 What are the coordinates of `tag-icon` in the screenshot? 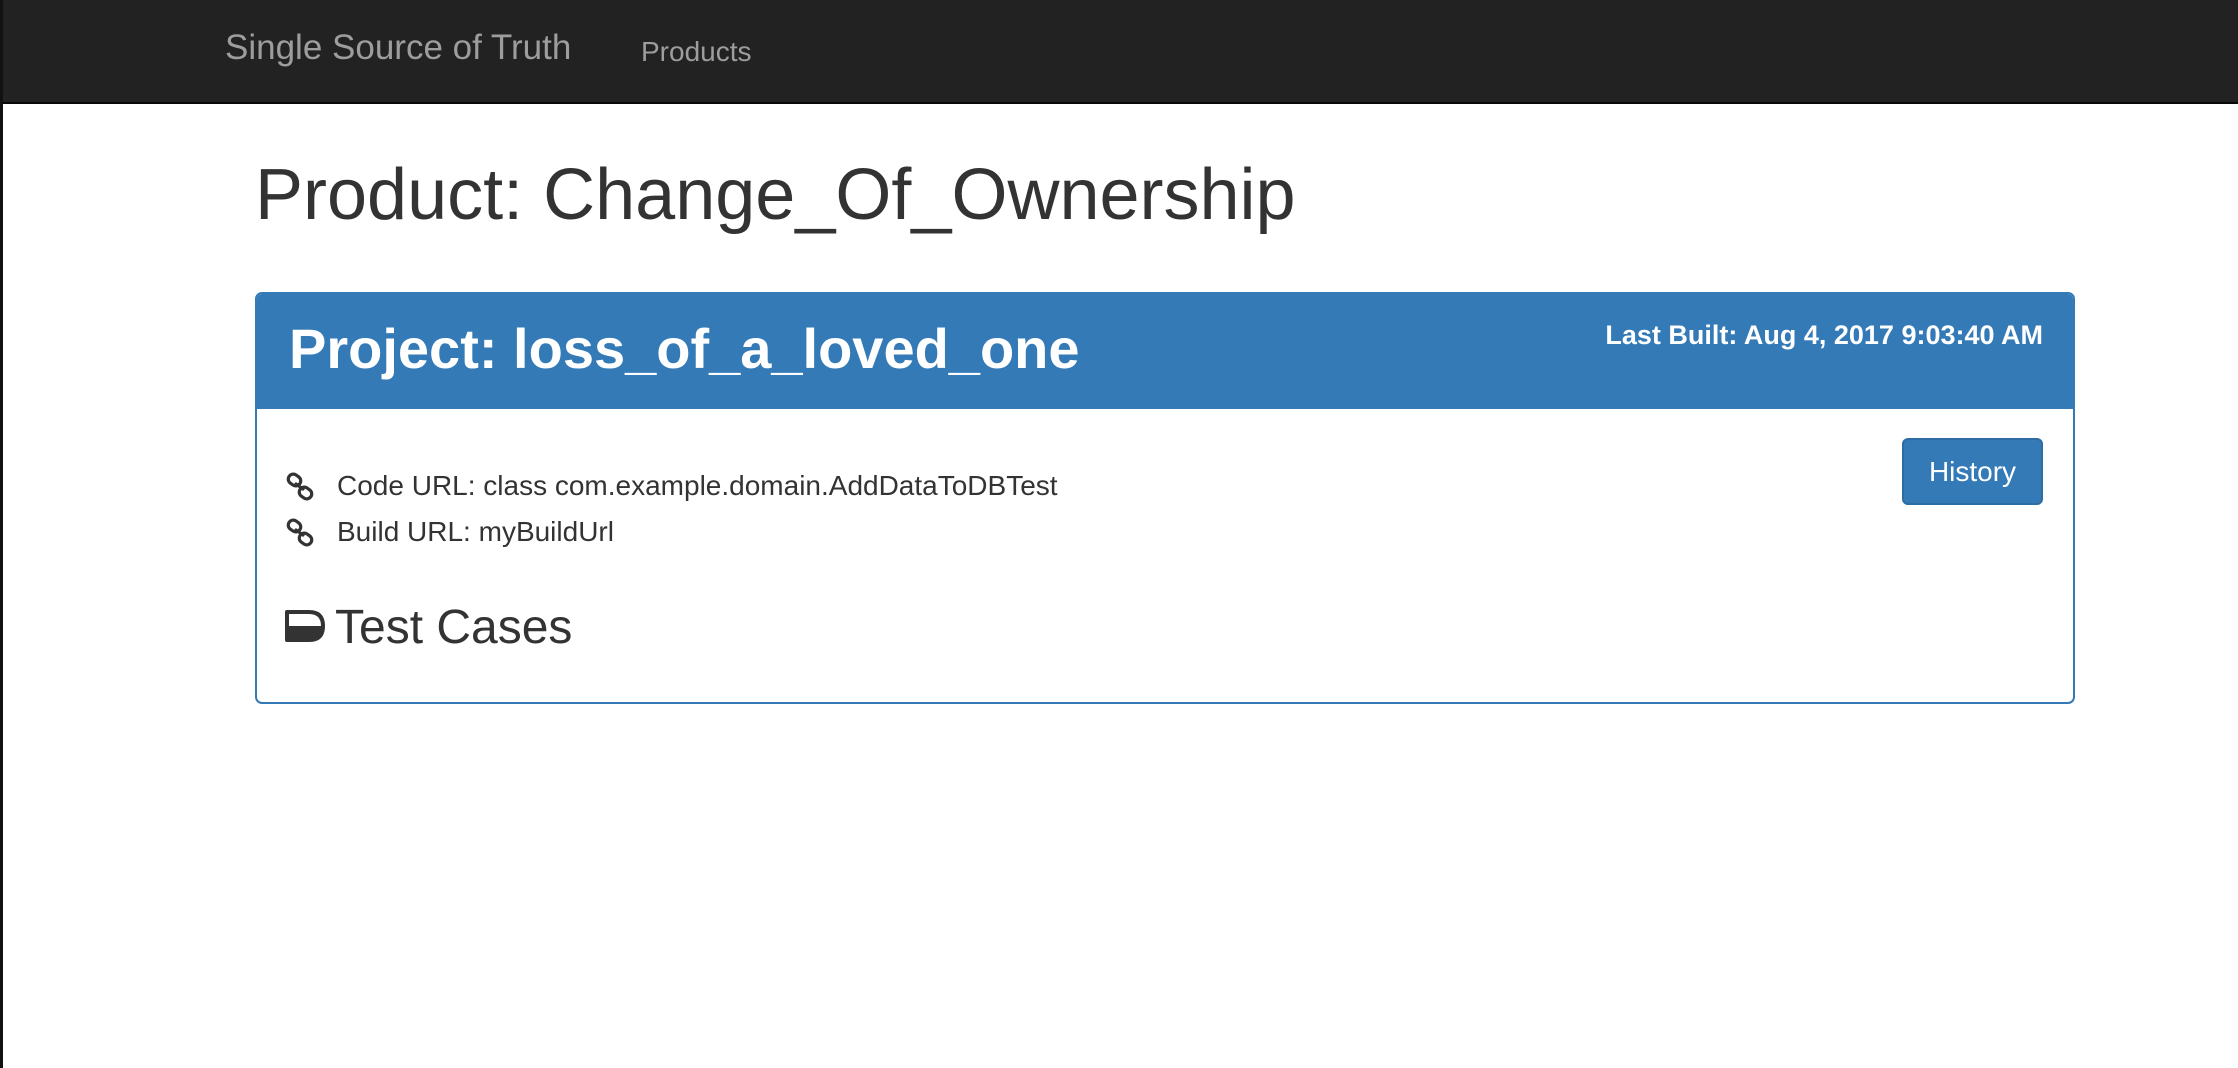 It's located at (305, 626).